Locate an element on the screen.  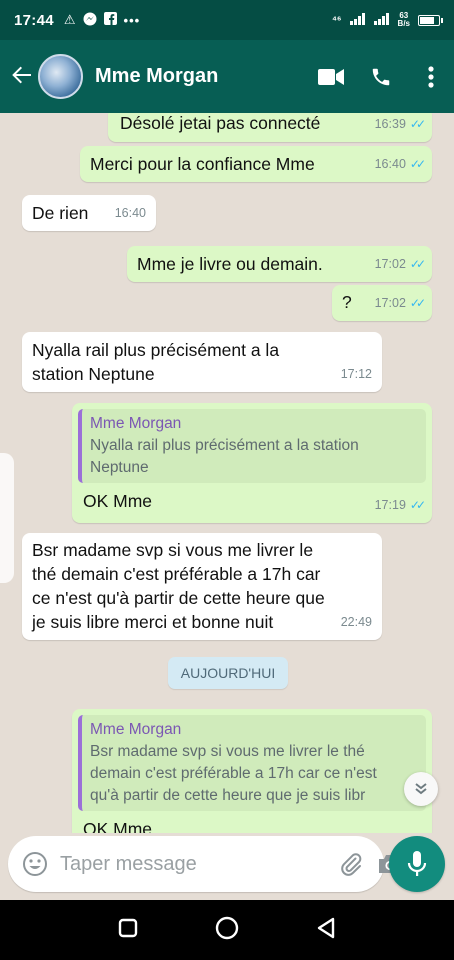
network-speed: 63 B/s is located at coordinates (403, 19).